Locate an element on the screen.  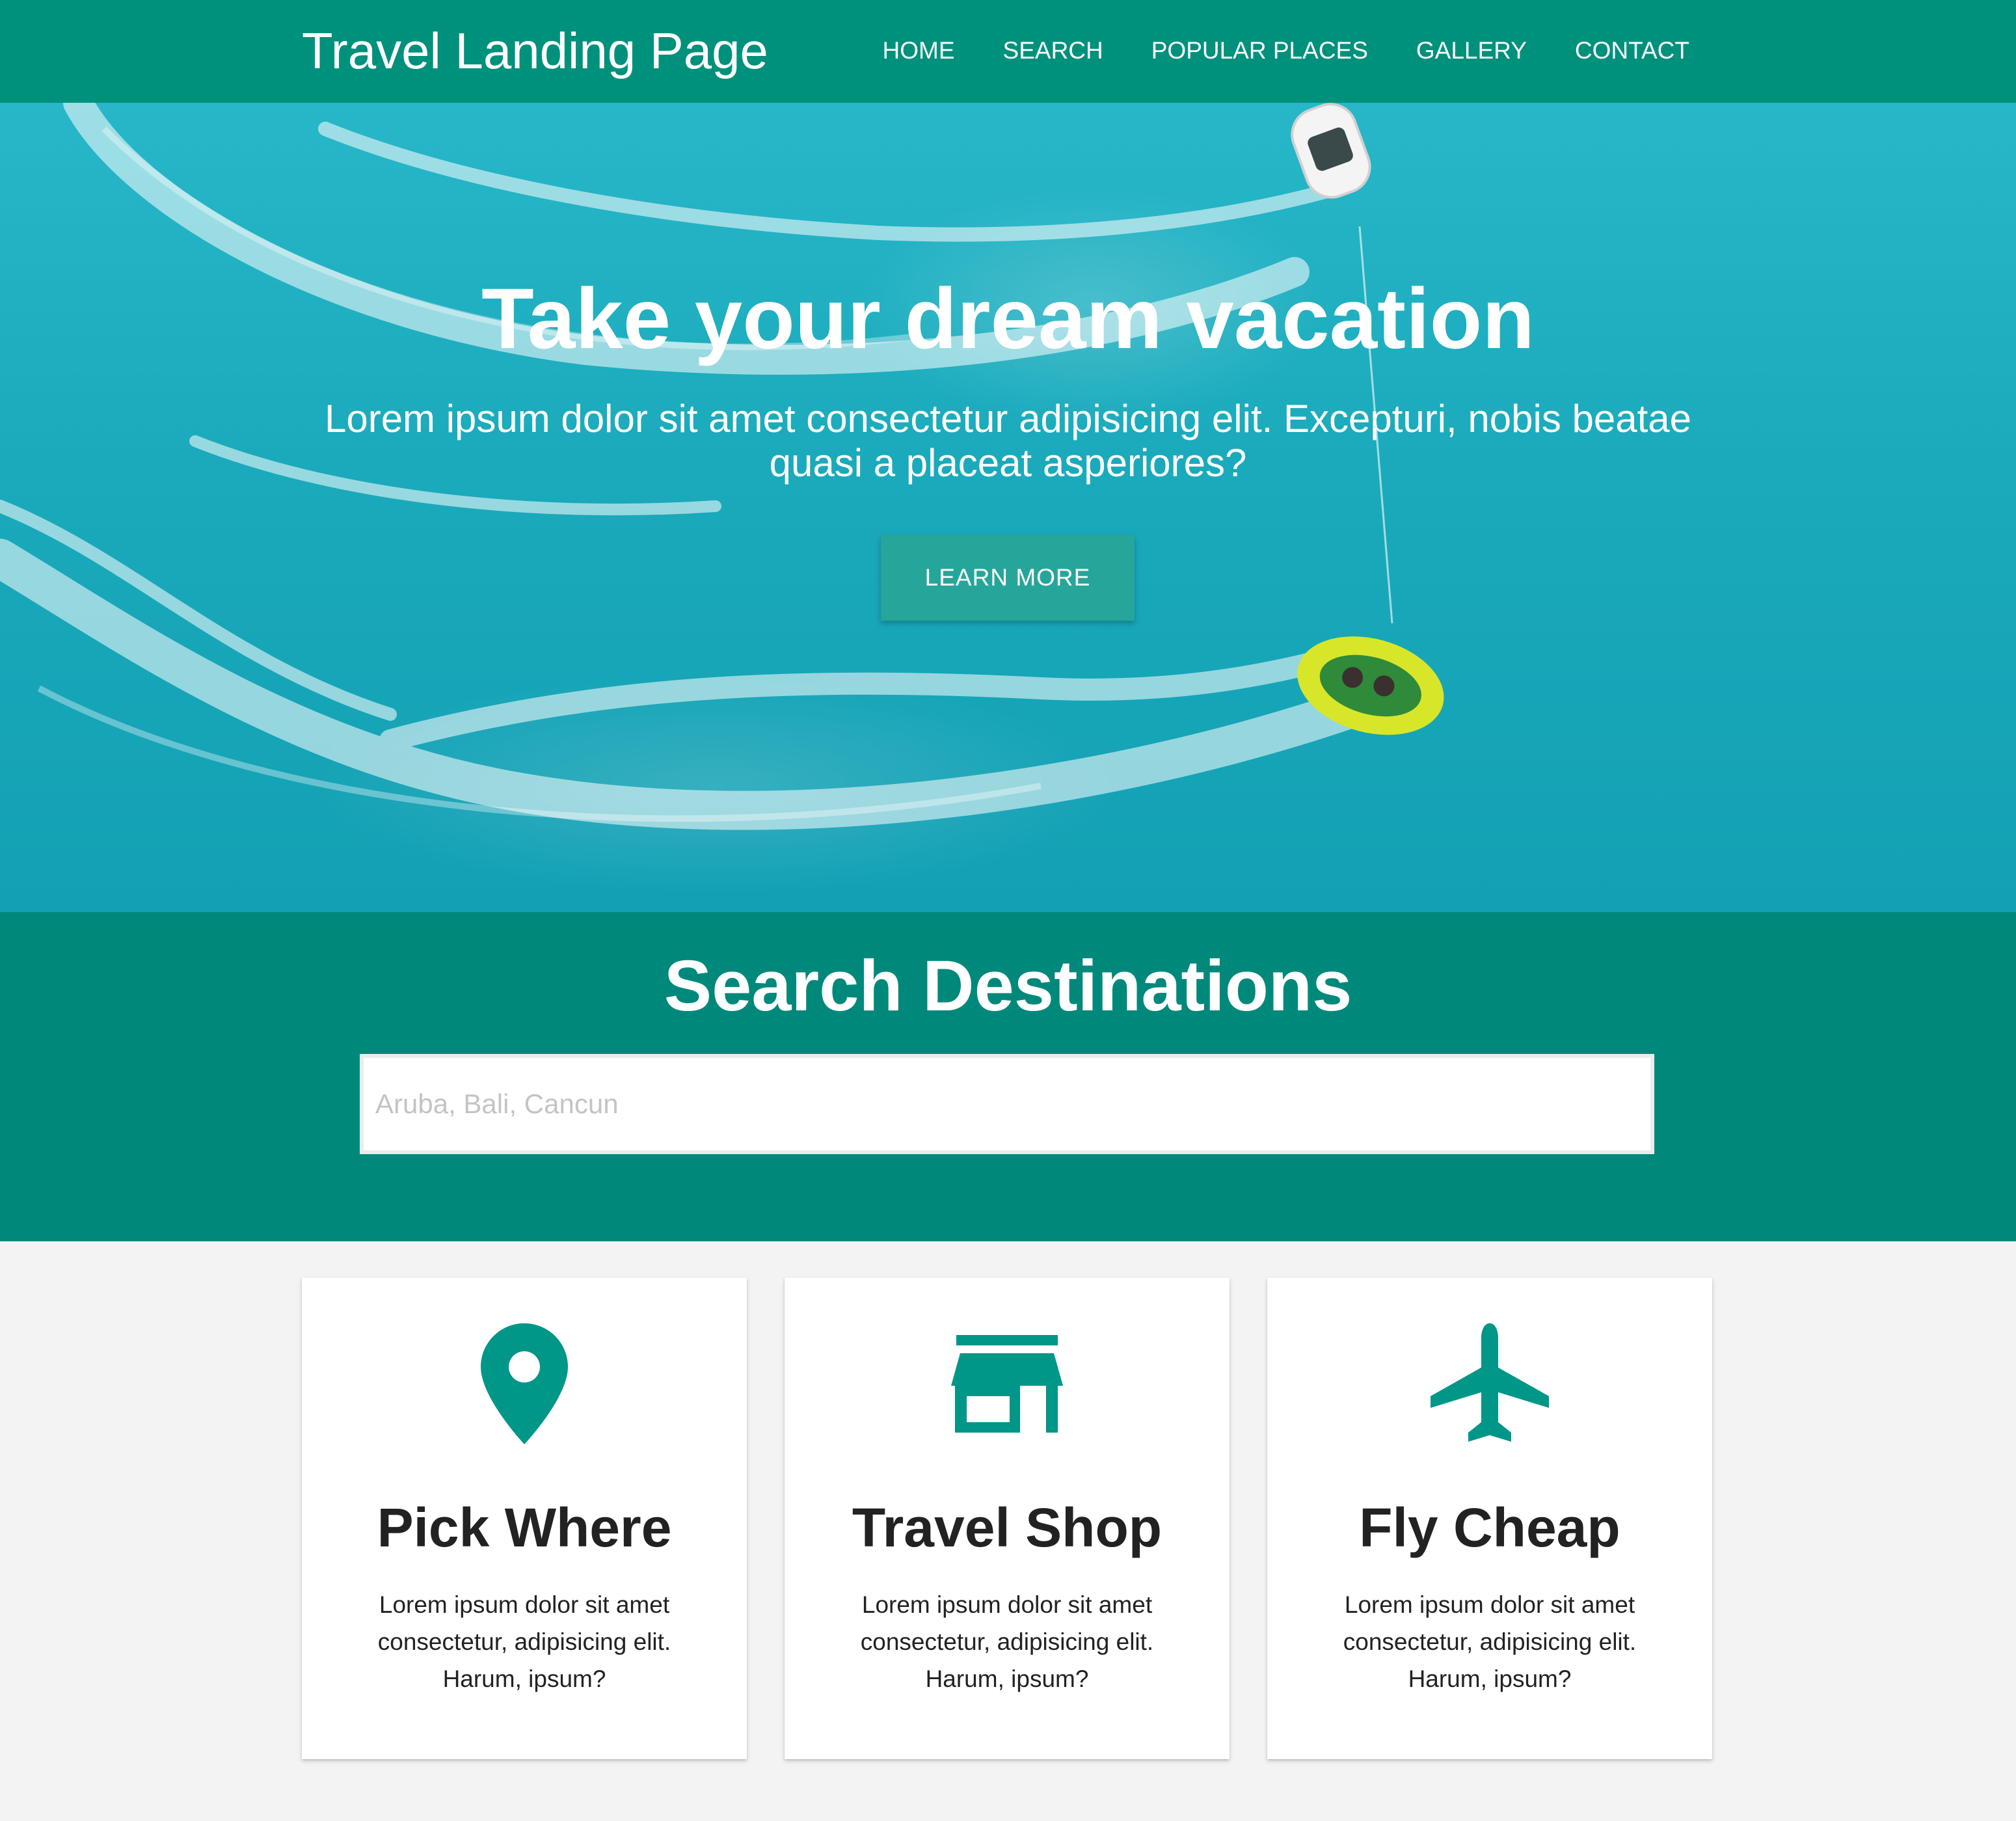
store-icon is located at coordinates (1008, 1388).